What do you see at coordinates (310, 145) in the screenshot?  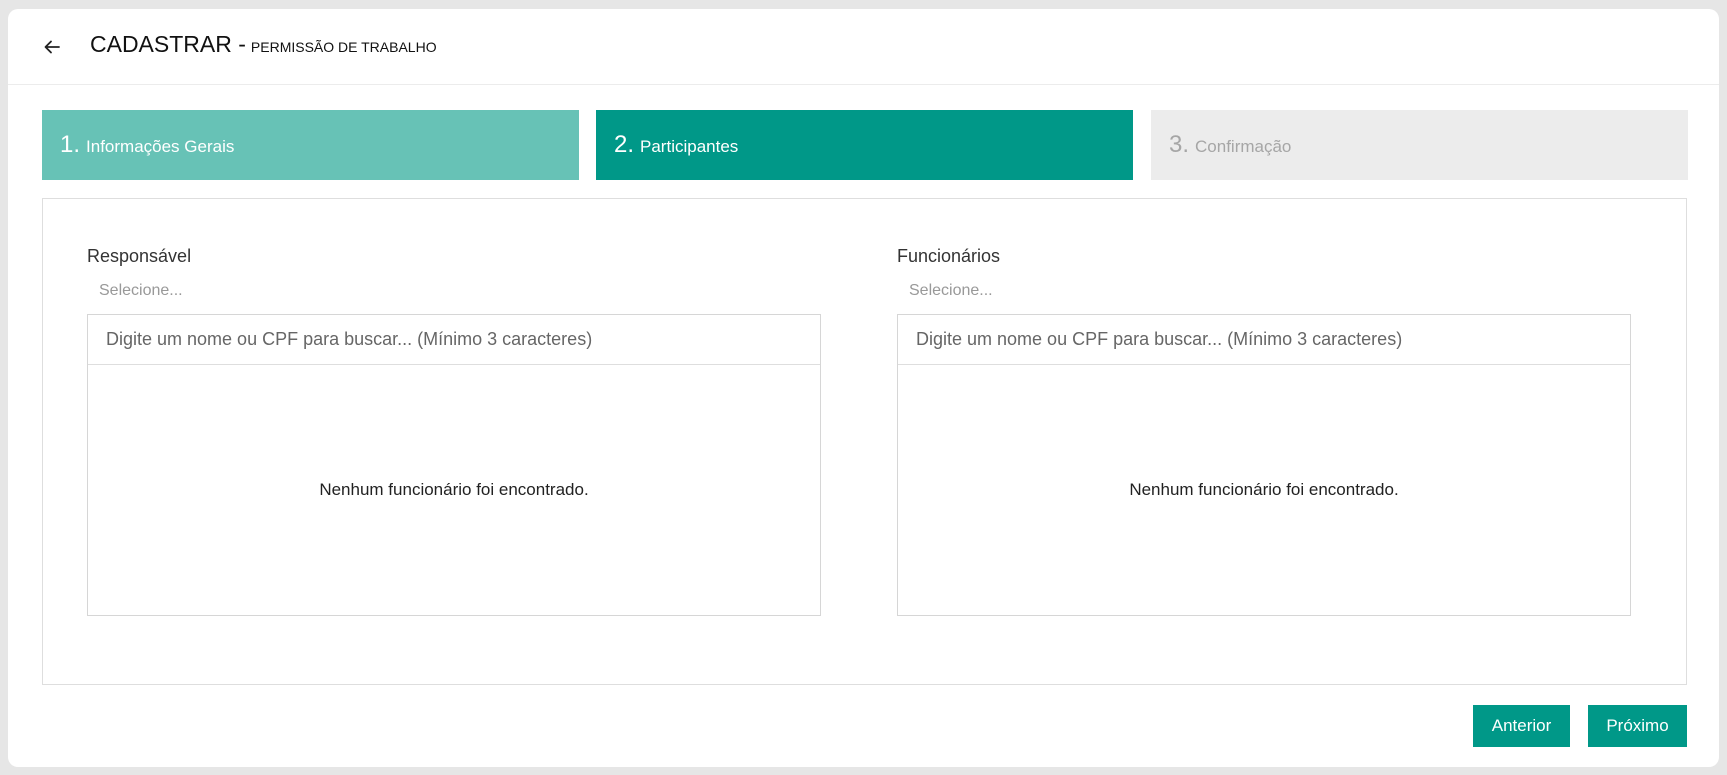 I see `step-informacoes-gerais: 1. Informações Gerais` at bounding box center [310, 145].